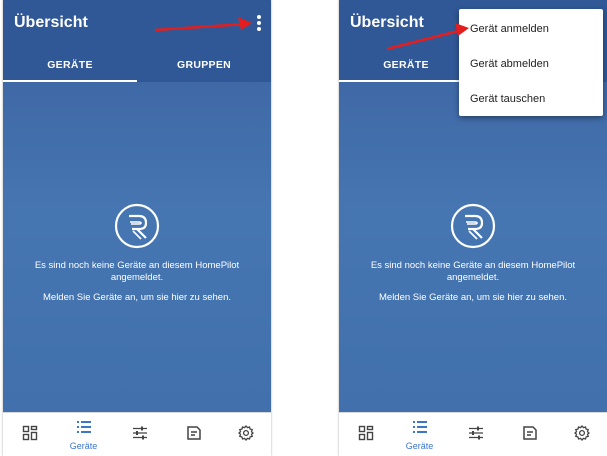  What do you see at coordinates (200, 27) in the screenshot?
I see `arrow-to-menu-button` at bounding box center [200, 27].